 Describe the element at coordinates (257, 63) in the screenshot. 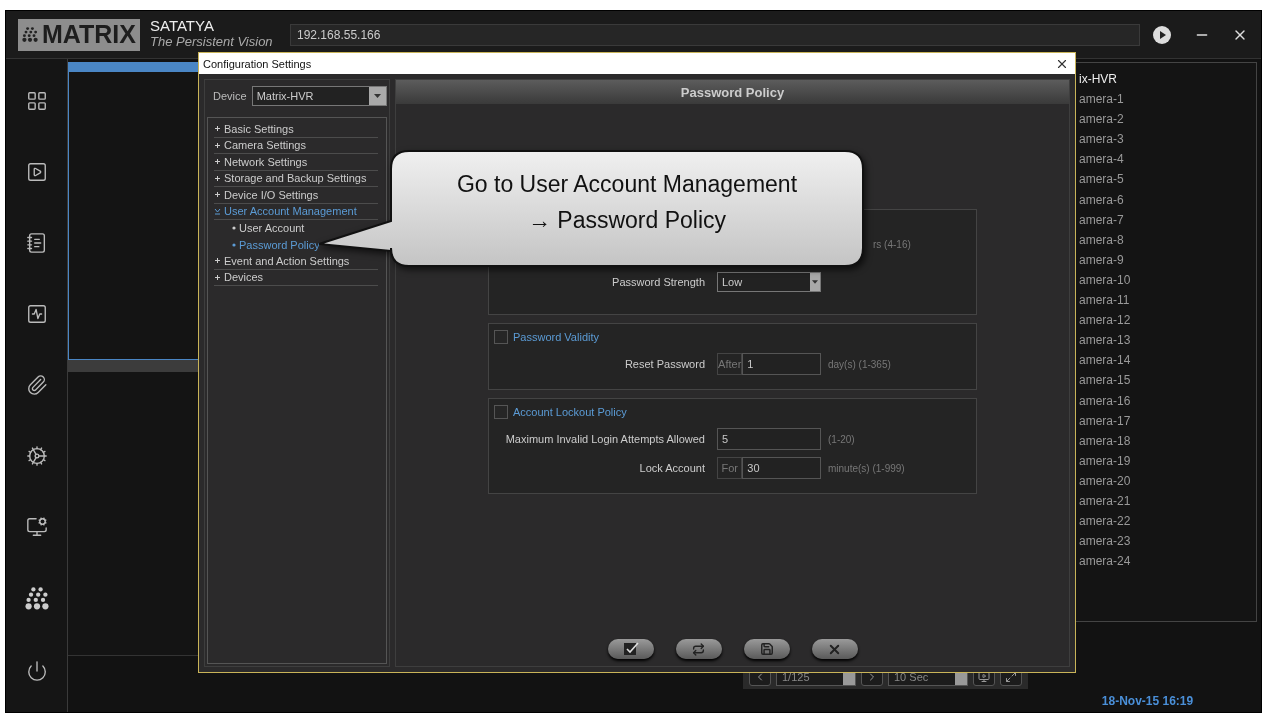

I see `dialog-title: Configuration Settings` at that location.